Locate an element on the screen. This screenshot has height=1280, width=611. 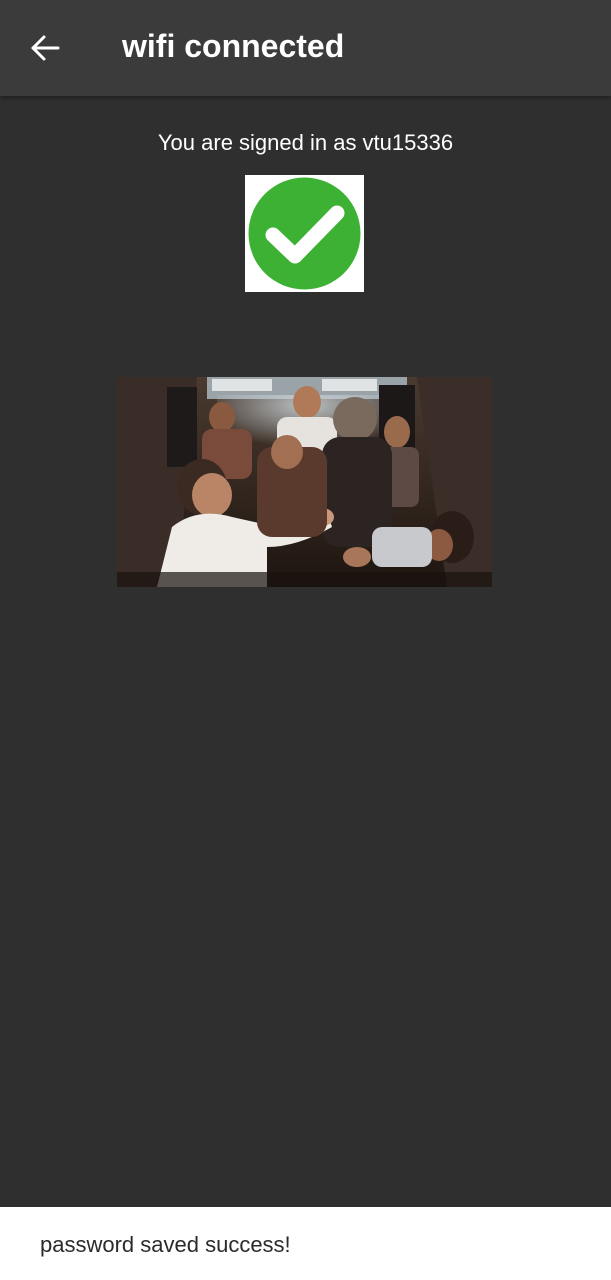
celebration-photo is located at coordinates (304, 482).